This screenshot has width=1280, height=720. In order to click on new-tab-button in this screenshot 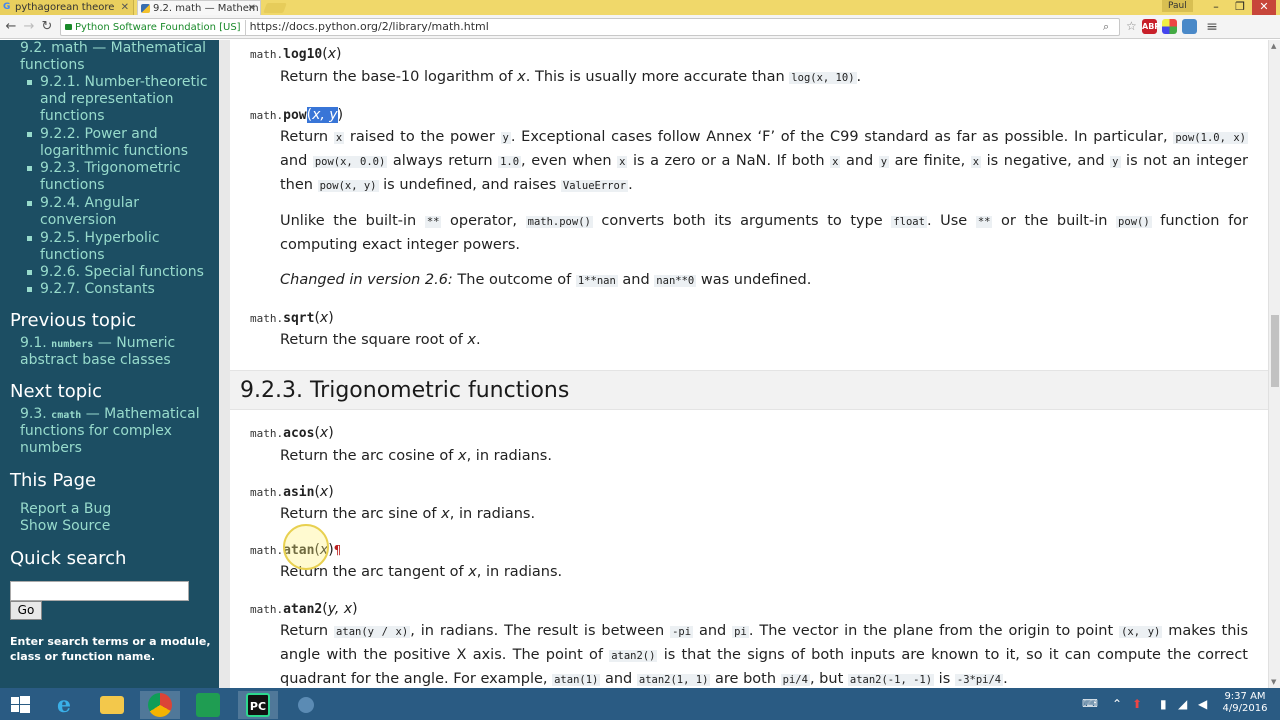, I will do `click(275, 8)`.